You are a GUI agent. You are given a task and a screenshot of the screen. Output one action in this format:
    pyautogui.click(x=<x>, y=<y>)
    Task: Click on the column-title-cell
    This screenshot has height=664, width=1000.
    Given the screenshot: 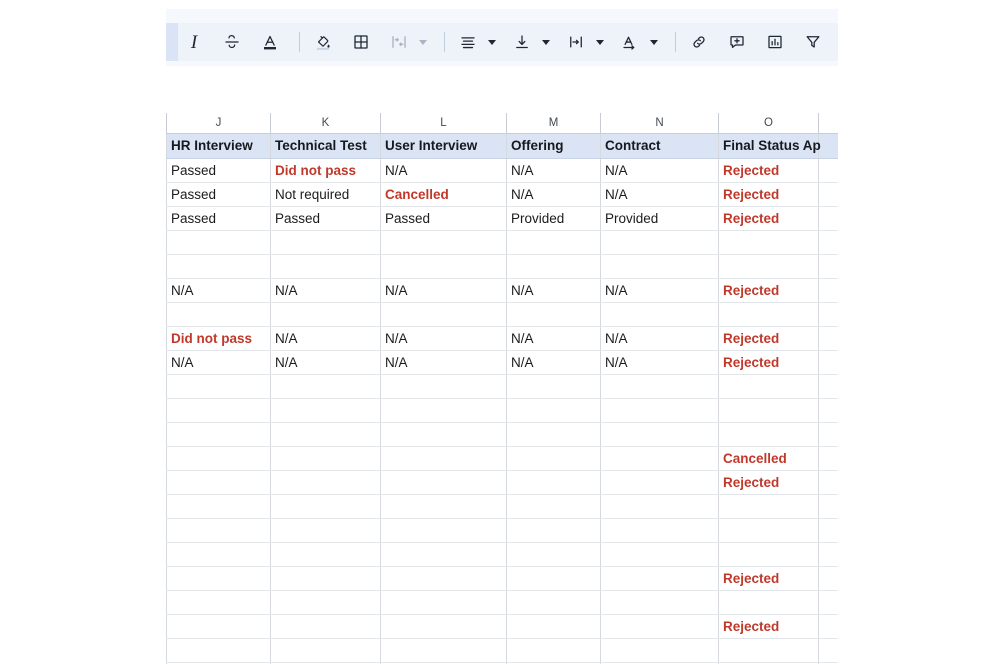 What is the action you would take?
    pyautogui.click(x=828, y=146)
    